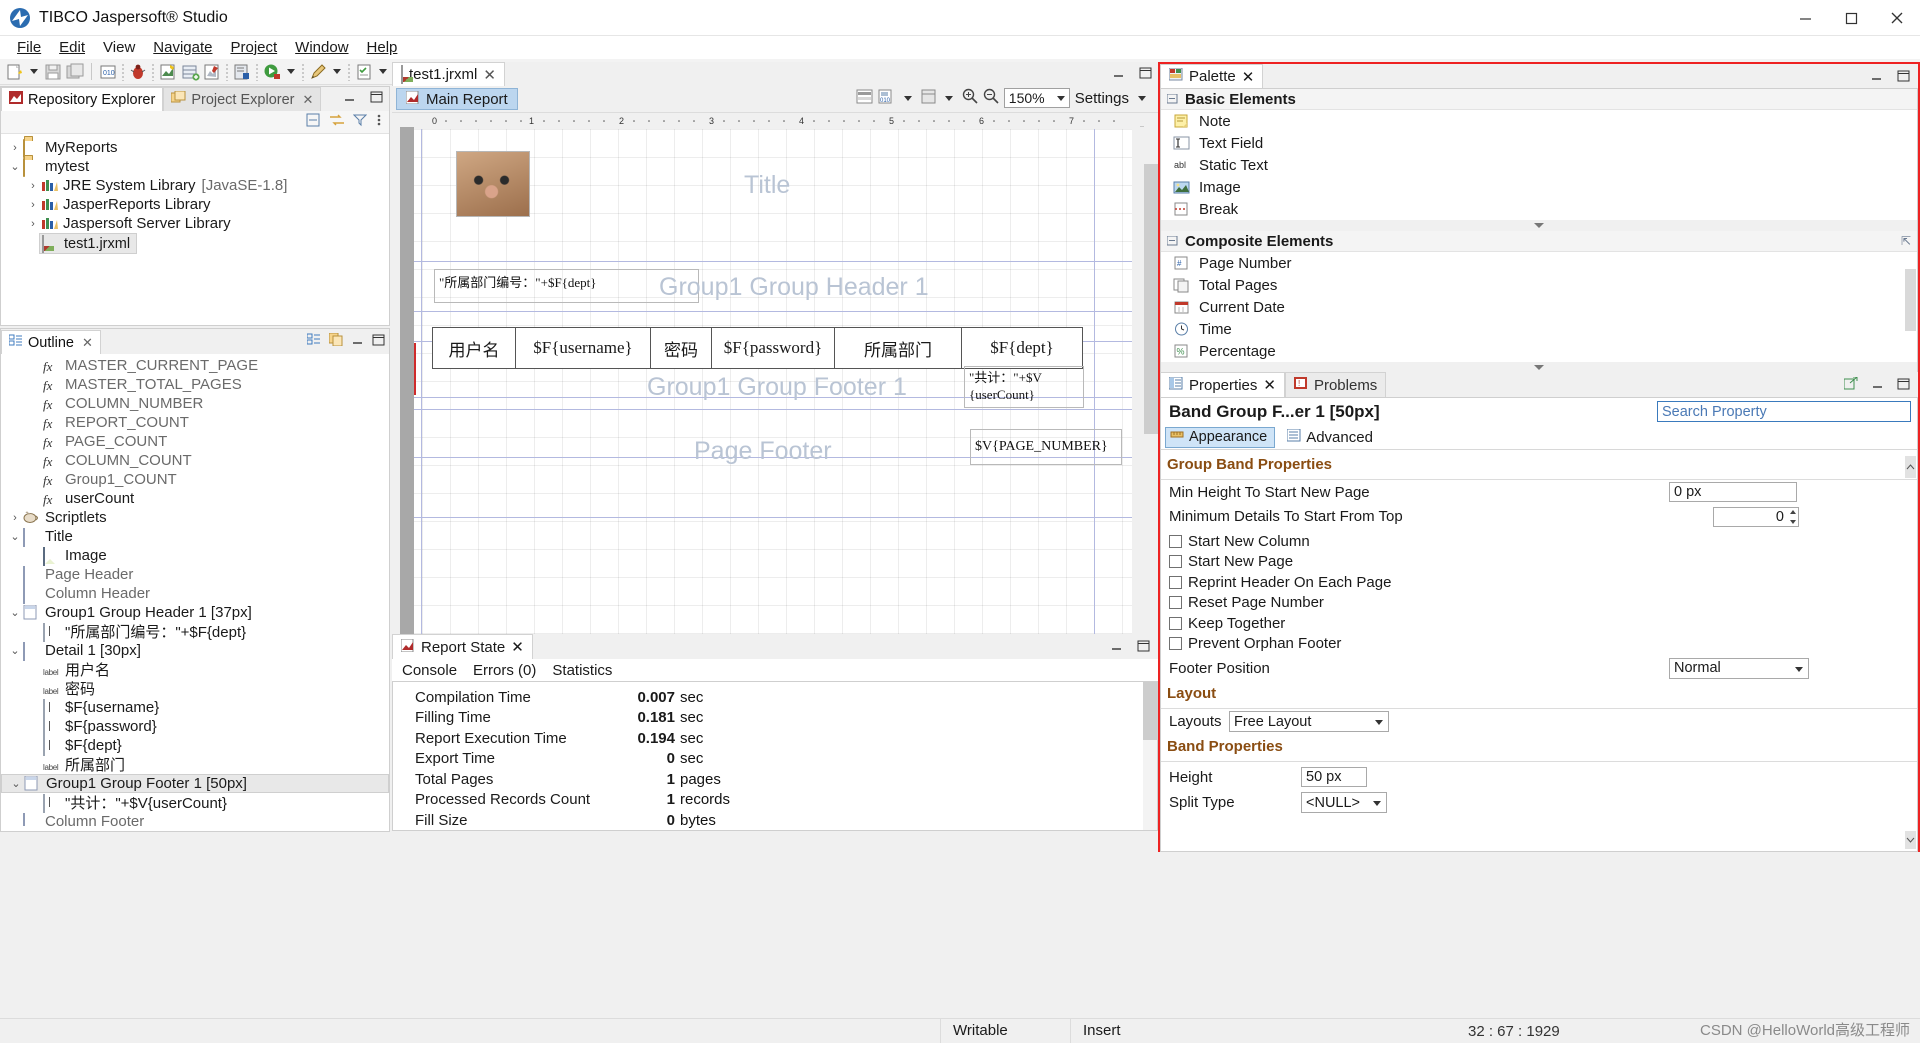 The image size is (1920, 1043). What do you see at coordinates (72, 47) in the screenshot?
I see `menu-edit: Edit` at bounding box center [72, 47].